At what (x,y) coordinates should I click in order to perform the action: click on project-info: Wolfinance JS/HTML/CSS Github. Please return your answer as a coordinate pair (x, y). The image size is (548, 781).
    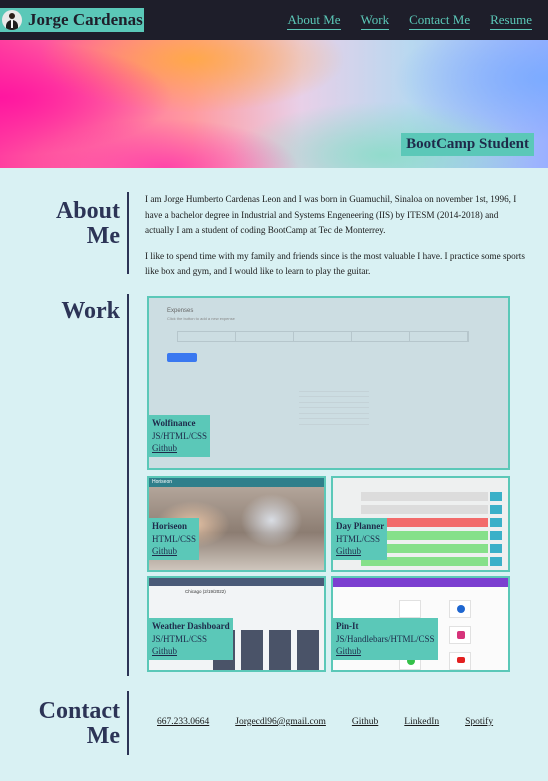
    Looking at the image, I should click on (180, 436).